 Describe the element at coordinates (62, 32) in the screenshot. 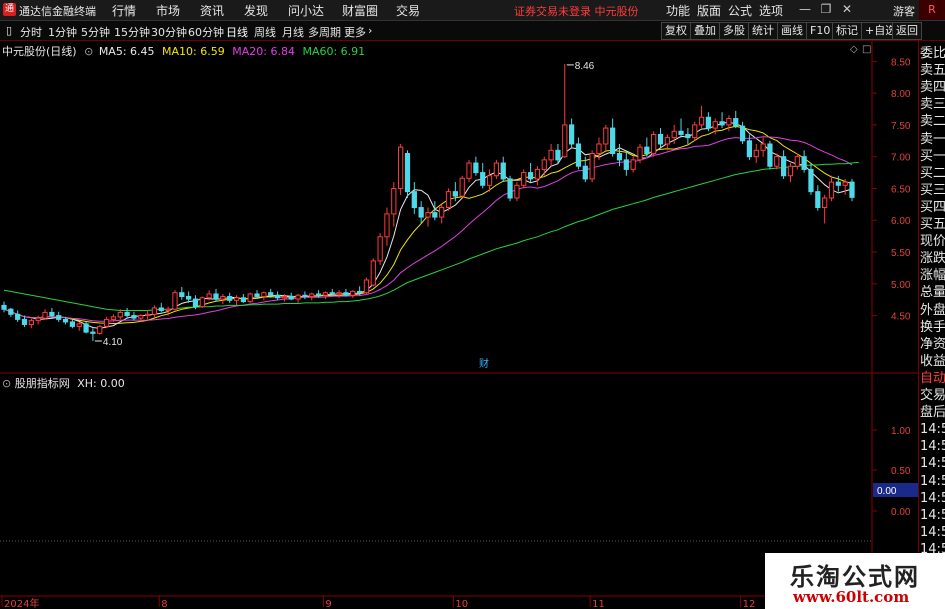

I see `period-tab-1min: 1分钟` at that location.